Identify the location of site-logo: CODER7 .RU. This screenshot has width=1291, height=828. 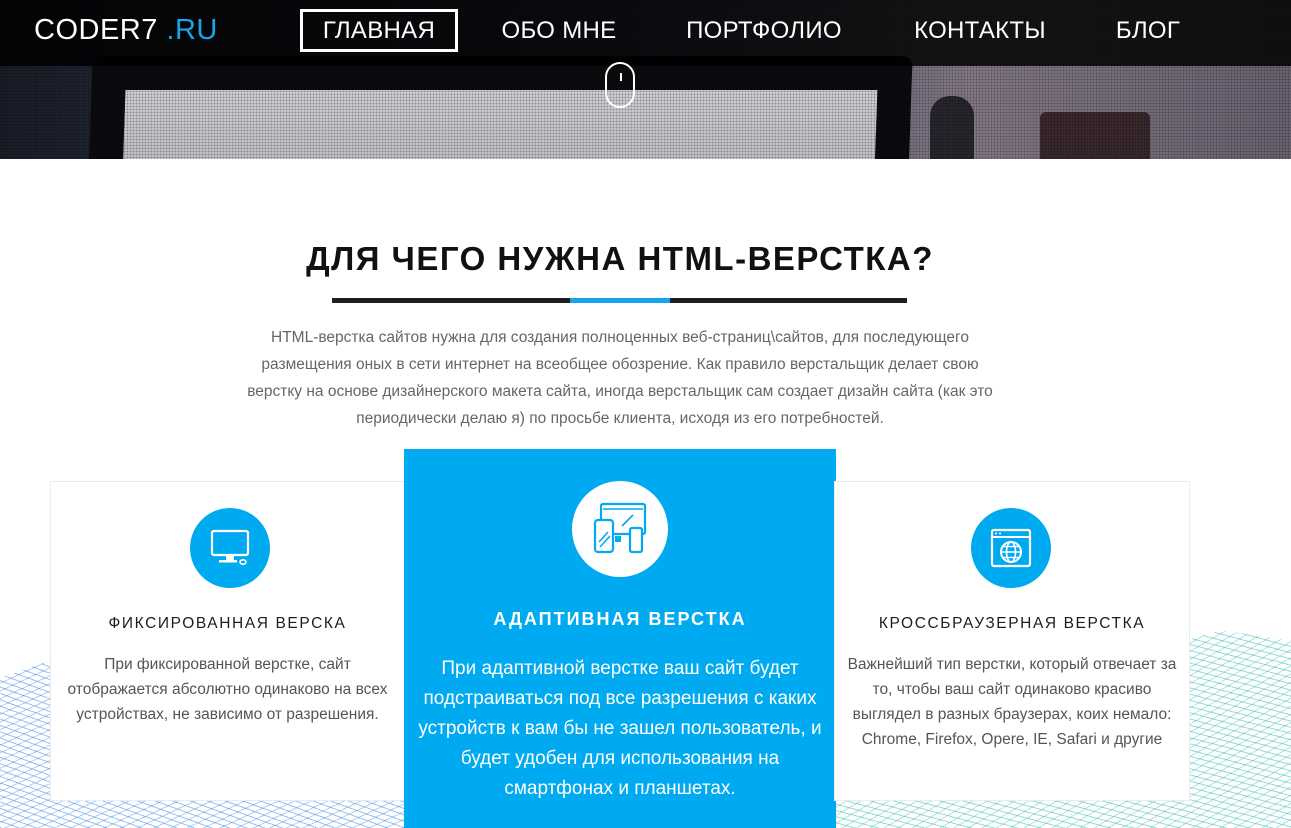
(126, 30).